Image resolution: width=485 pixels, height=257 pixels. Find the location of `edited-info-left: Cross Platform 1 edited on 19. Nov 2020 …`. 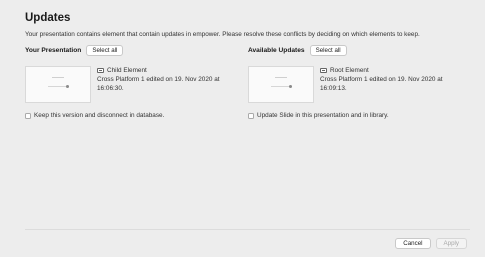

edited-info-left: Cross Platform 1 edited on 19. Nov 2020 … is located at coordinates (158, 84).